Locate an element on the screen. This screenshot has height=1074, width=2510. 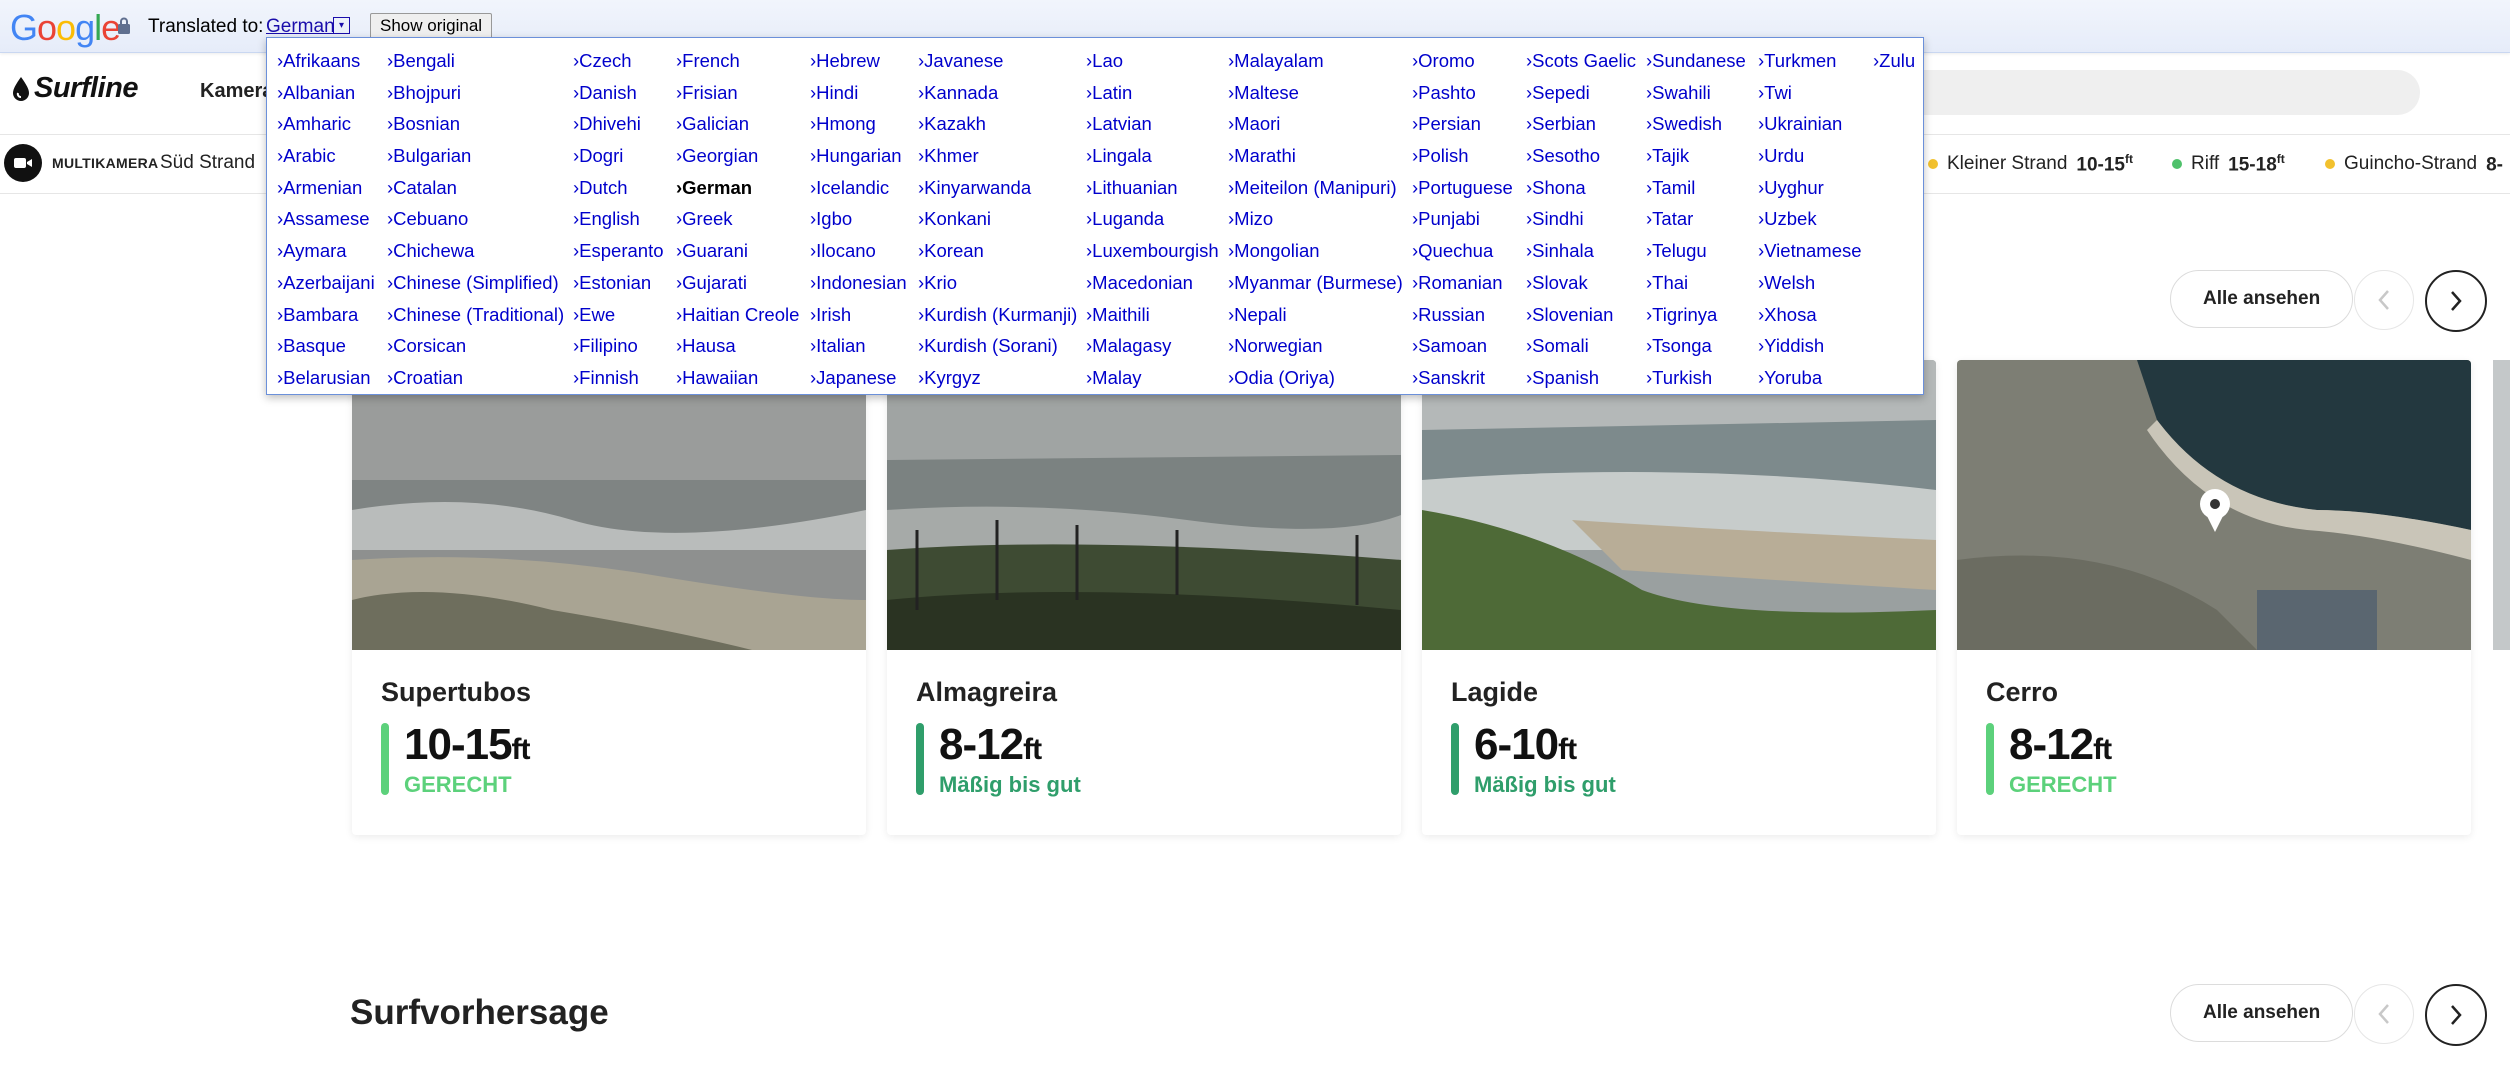
language-option: ›Guarani is located at coordinates (737, 251).